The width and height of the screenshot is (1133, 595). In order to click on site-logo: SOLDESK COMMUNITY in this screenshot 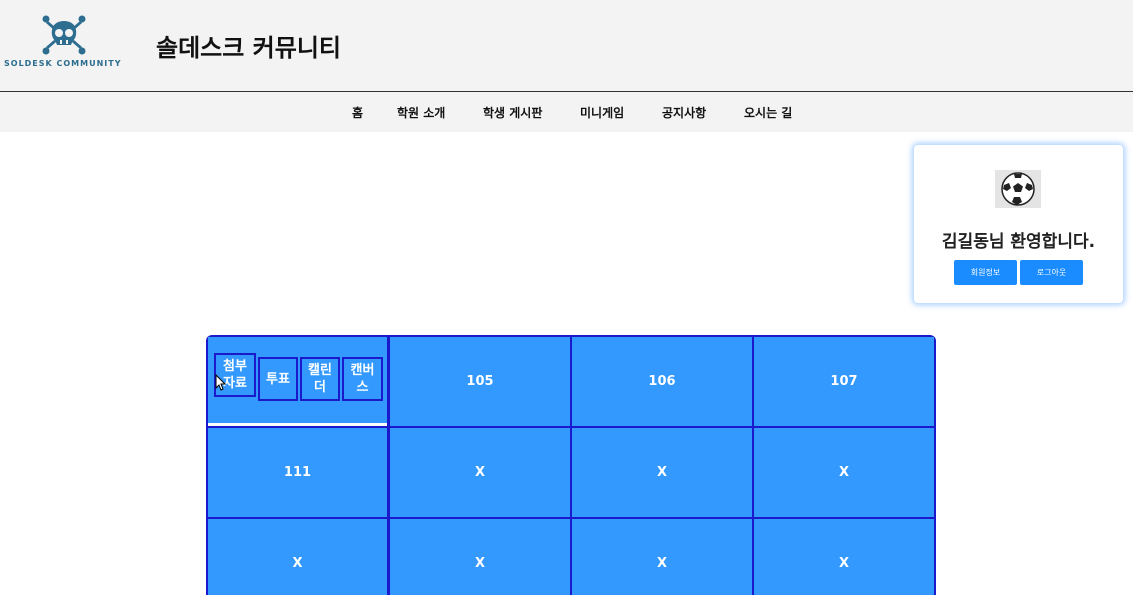, I will do `click(64, 42)`.